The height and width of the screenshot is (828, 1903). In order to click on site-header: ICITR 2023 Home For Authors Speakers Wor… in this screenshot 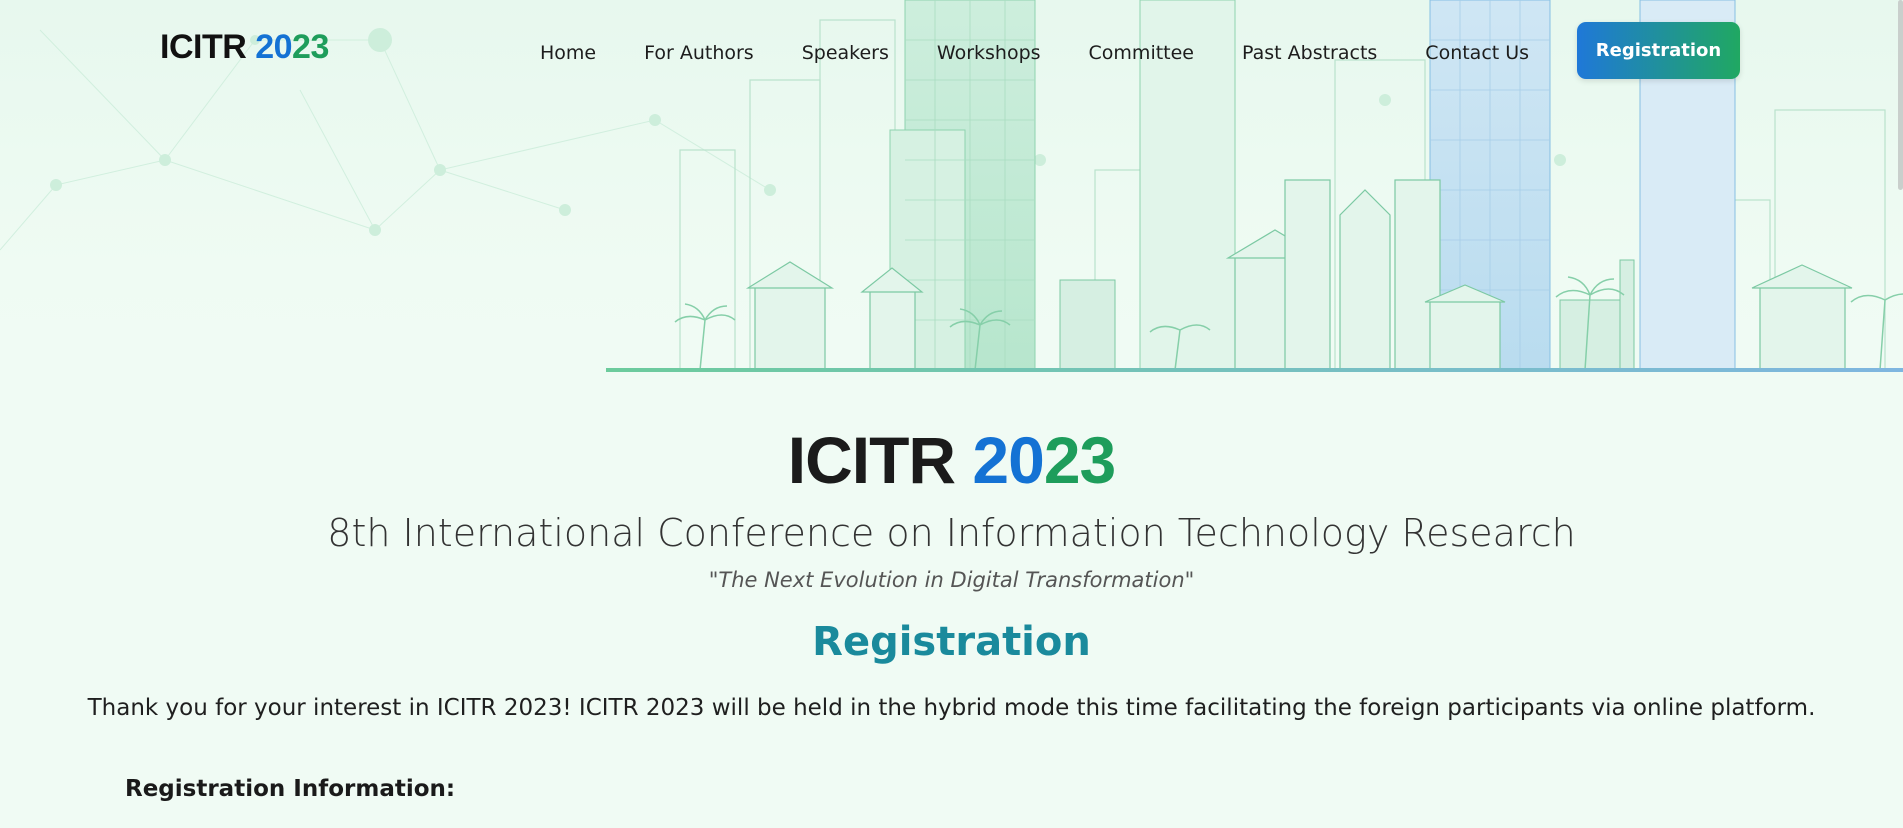, I will do `click(951, 50)`.